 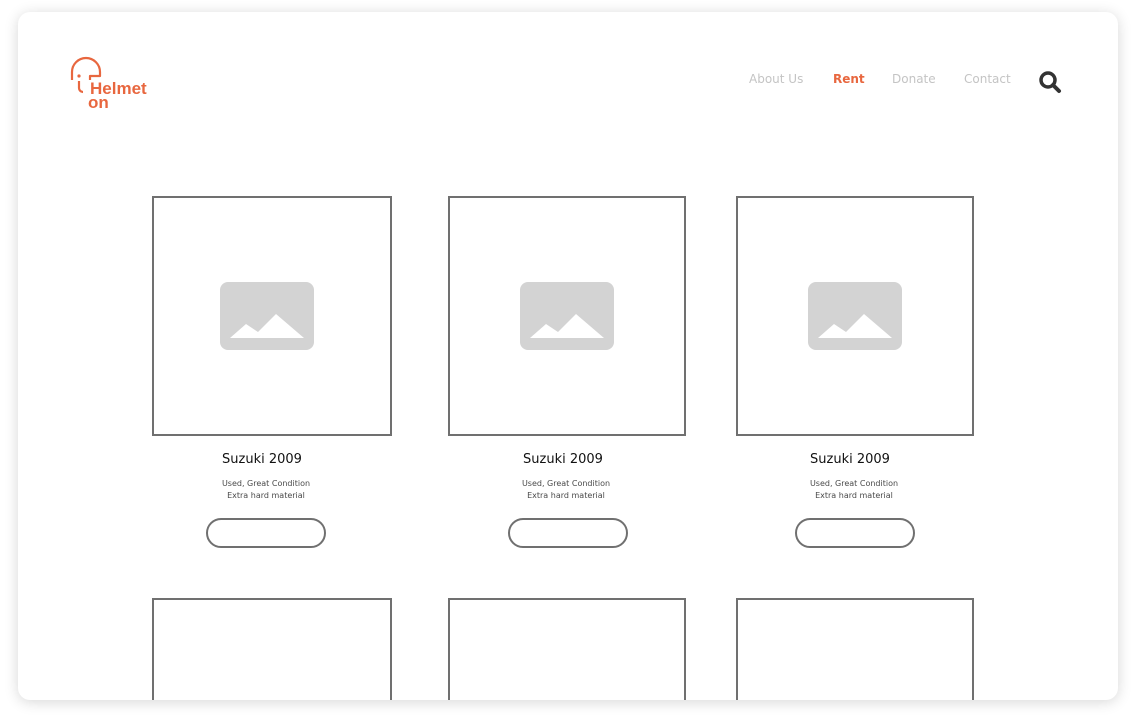 What do you see at coordinates (987, 79) in the screenshot?
I see `nav-contact: Contact` at bounding box center [987, 79].